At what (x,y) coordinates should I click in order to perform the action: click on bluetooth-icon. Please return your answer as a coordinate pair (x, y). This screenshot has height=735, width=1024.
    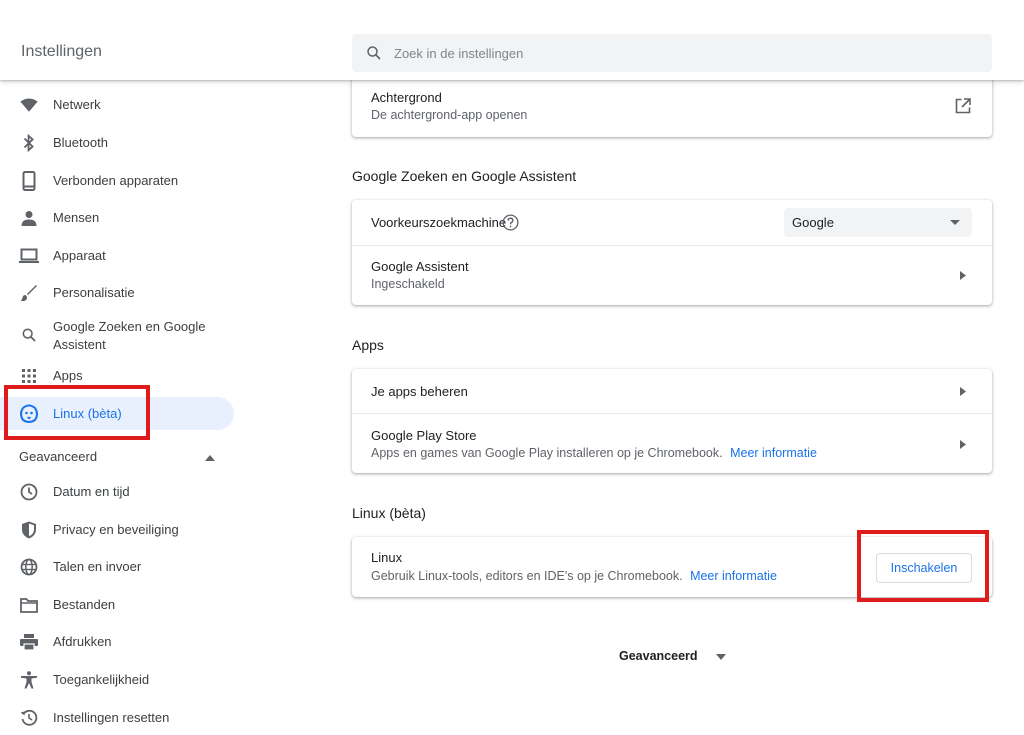
    Looking at the image, I should click on (29, 143).